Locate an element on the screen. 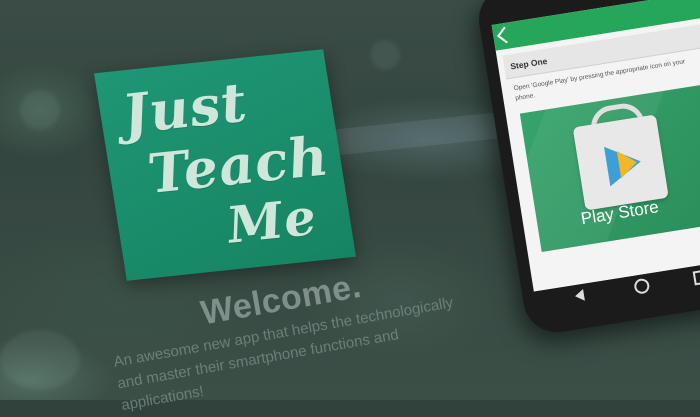 The height and width of the screenshot is (417, 700). nav-home-icon is located at coordinates (642, 286).